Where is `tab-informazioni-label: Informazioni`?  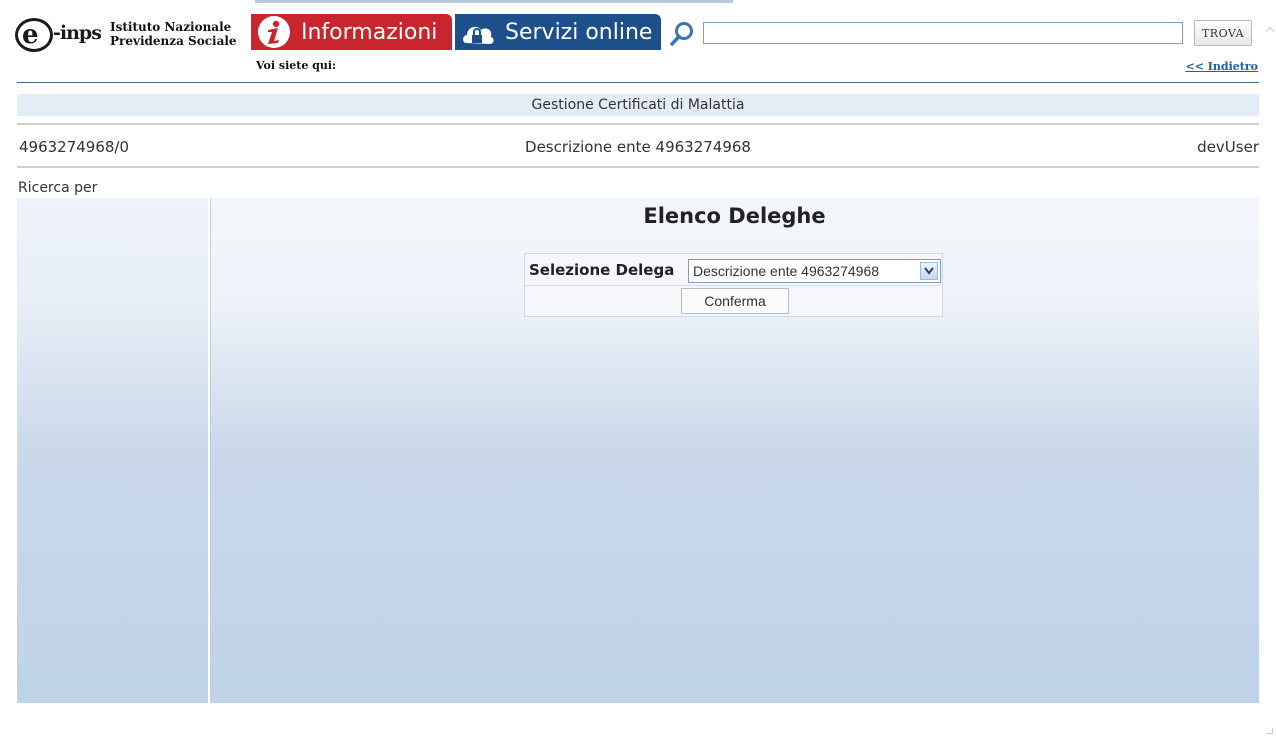
tab-informazioni-label: Informazioni is located at coordinates (369, 32).